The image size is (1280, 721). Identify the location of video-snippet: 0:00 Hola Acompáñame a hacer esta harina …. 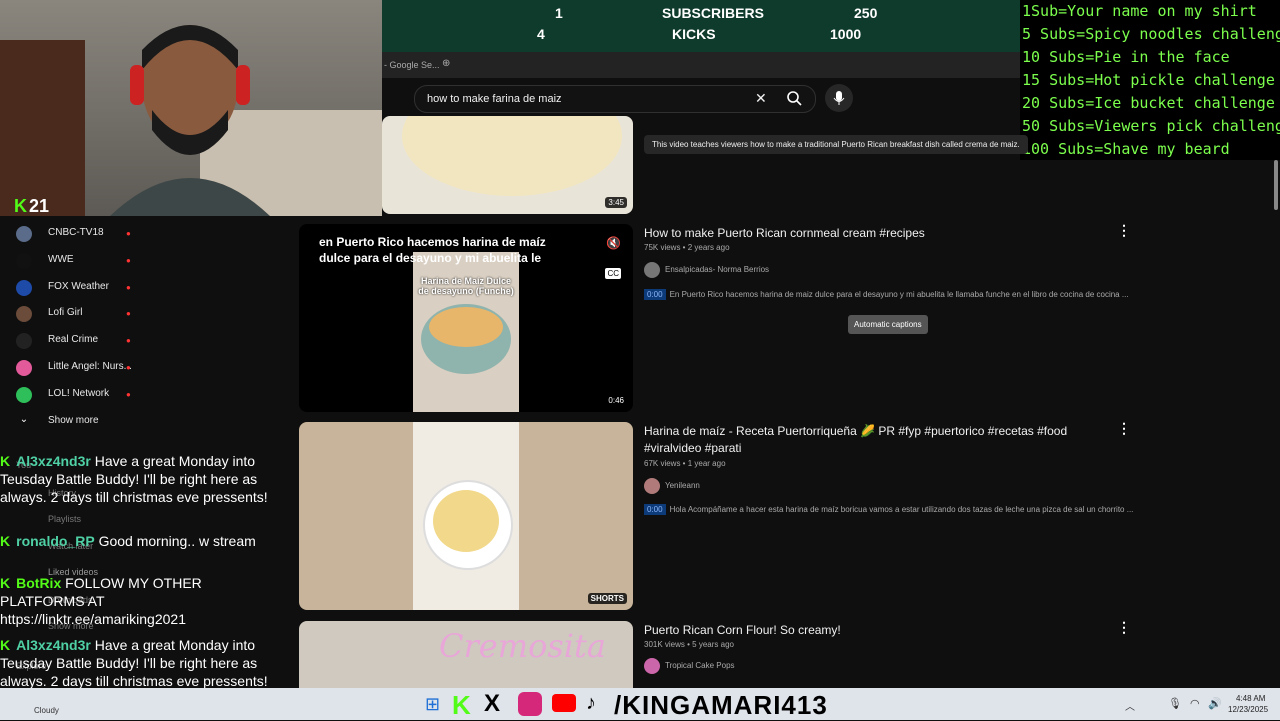
(888, 509).